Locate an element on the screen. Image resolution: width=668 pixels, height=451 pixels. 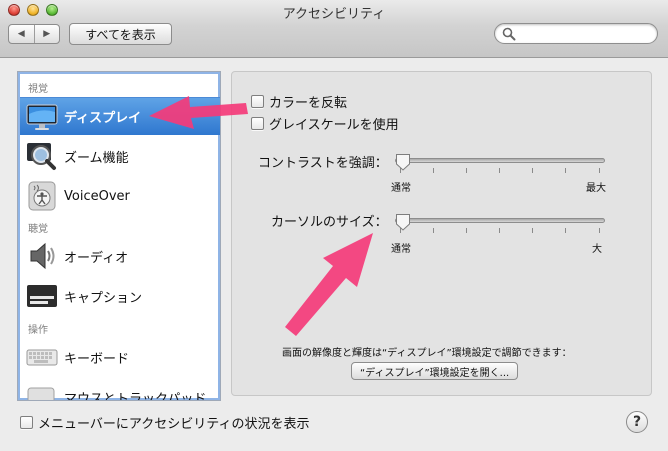
invert-colors-option: カラーを反転 is located at coordinates (299, 101).